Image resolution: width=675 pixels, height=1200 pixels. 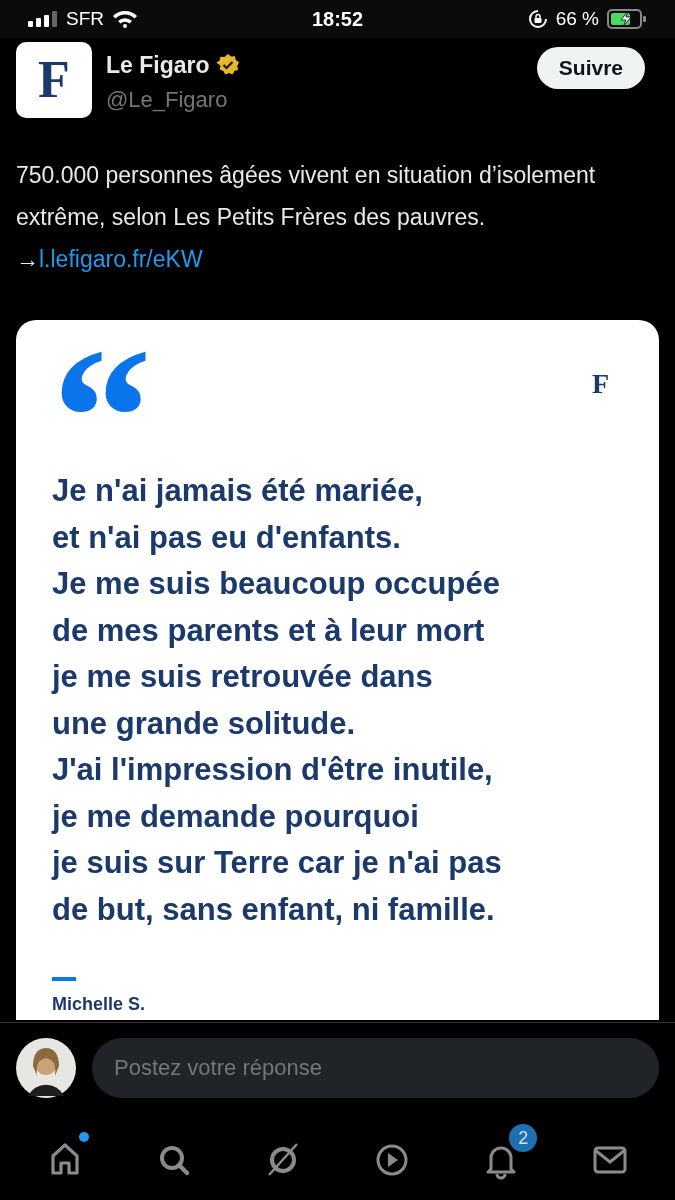 I want to click on tweet-link: l.lefigaro.fr/eKW, so click(x=121, y=259).